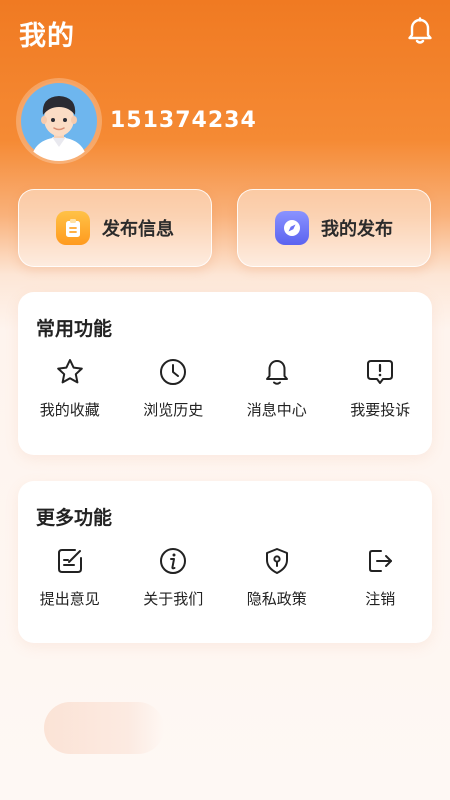 The width and height of the screenshot is (450, 800). I want to click on more-functions-title: 更多功能, so click(74, 518).